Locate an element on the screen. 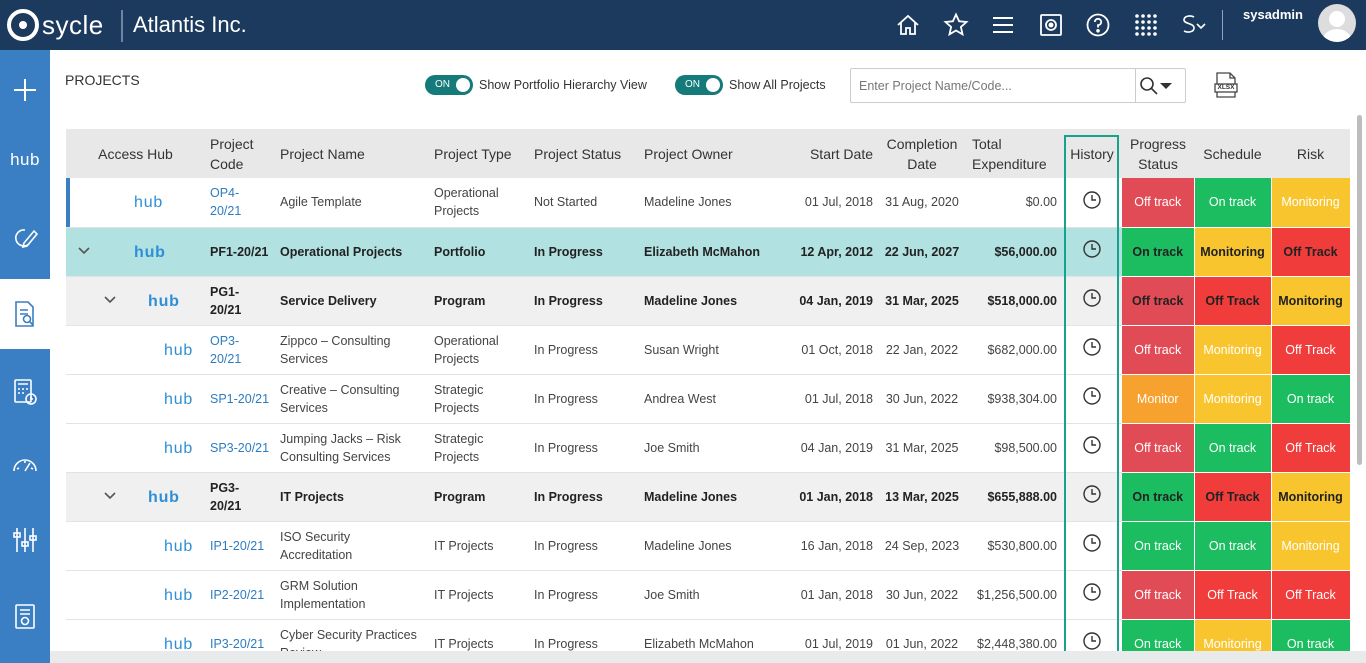  toggle-state: ON is located at coordinates (692, 84).